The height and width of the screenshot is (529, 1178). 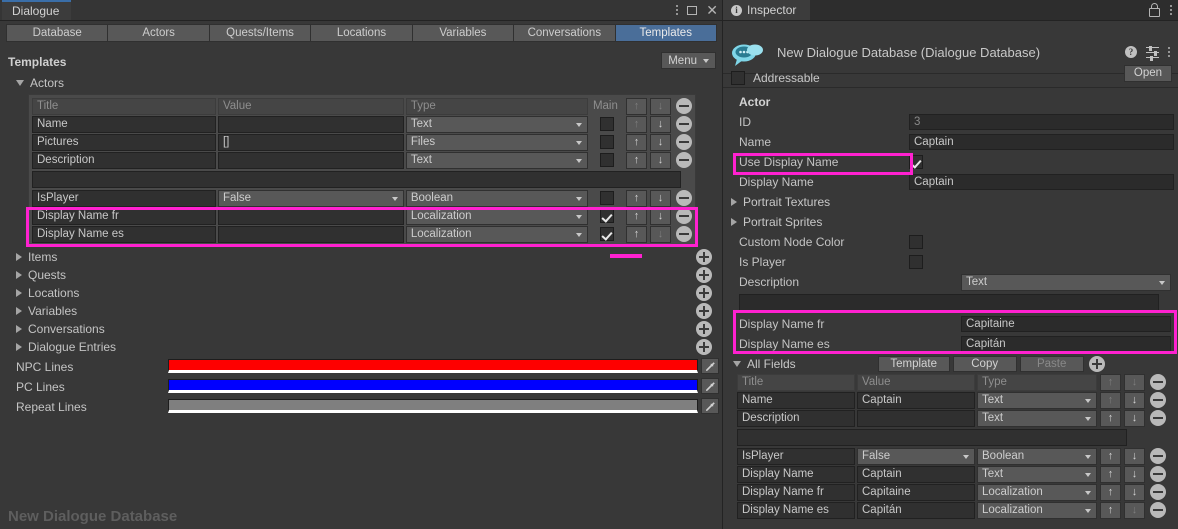 What do you see at coordinates (1066, 324) in the screenshot?
I see `field-display-name-fr-input: Capitaine` at bounding box center [1066, 324].